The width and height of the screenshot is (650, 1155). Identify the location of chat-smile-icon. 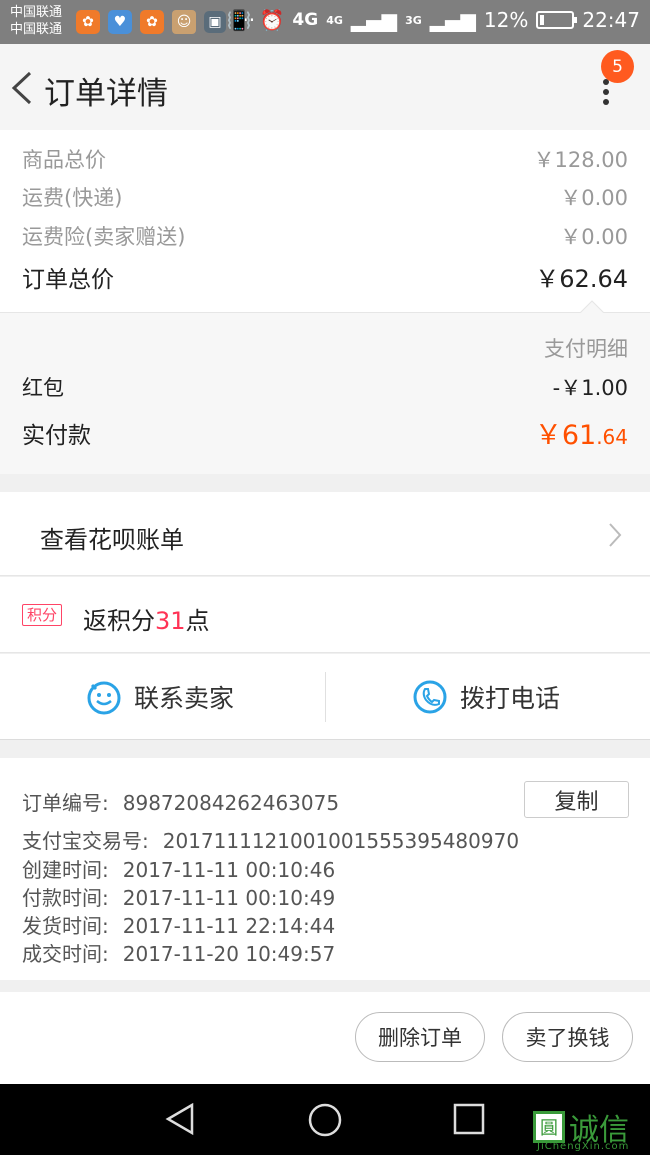
(104, 698).